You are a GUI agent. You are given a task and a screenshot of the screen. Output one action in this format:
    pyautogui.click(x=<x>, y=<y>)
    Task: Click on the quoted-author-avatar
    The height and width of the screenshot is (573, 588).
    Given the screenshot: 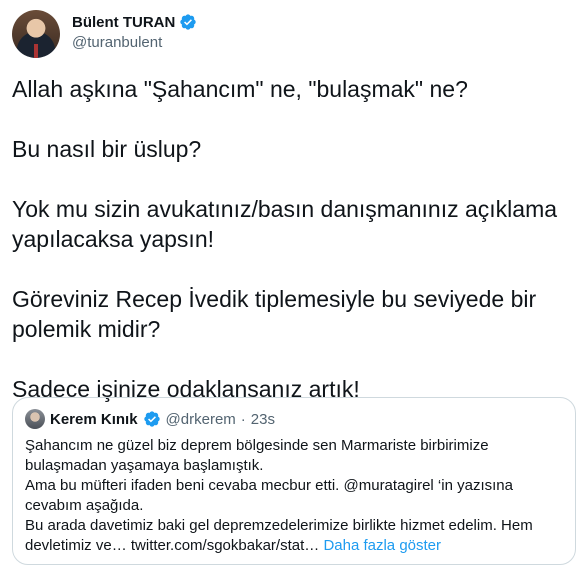 What is the action you would take?
    pyautogui.click(x=35, y=419)
    